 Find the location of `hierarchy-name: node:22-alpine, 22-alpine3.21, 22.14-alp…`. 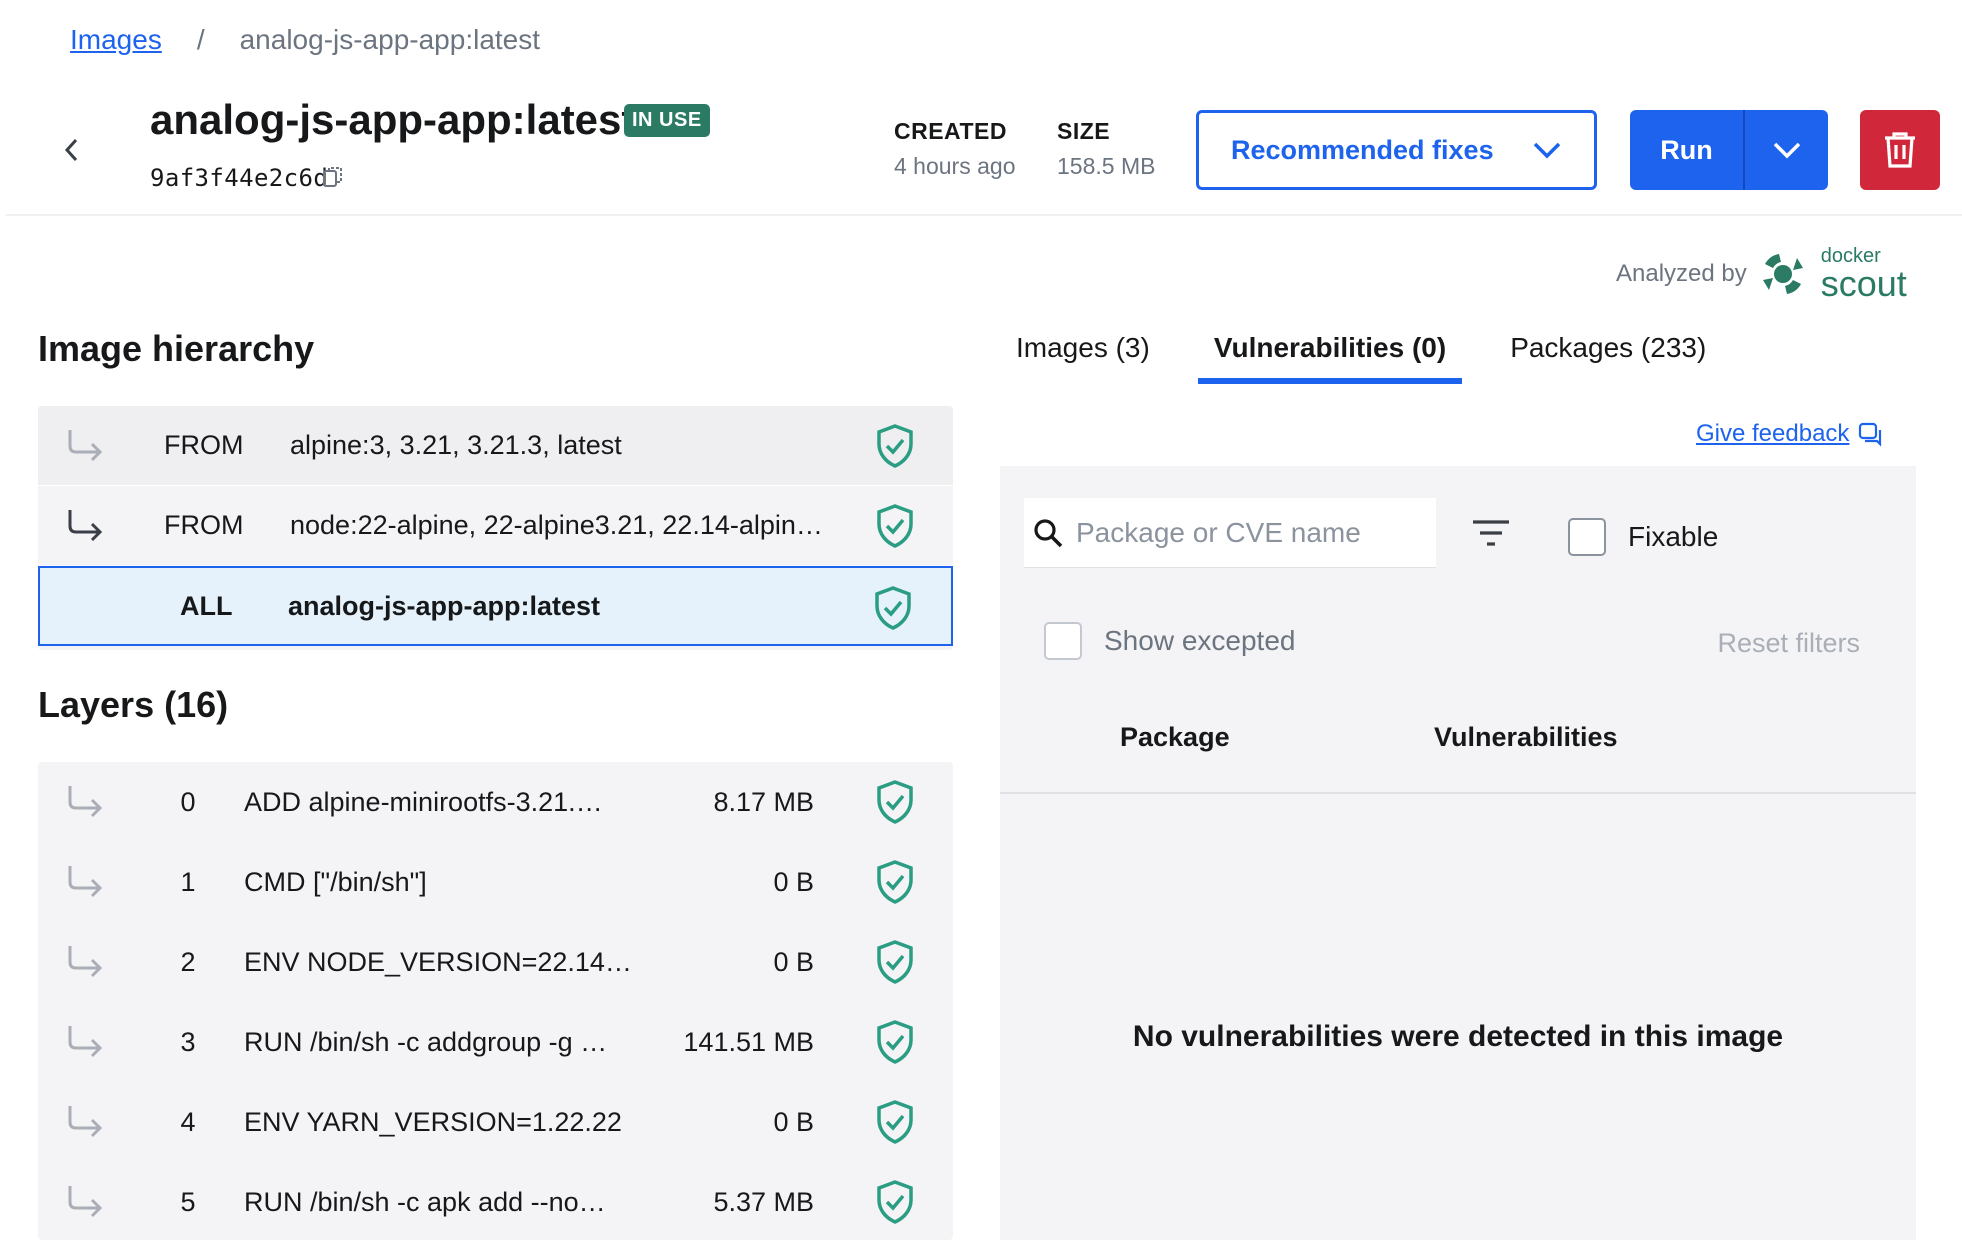

hierarchy-name: node:22-alpine, 22-alpine3.21, 22.14-alp… is located at coordinates (556, 525).